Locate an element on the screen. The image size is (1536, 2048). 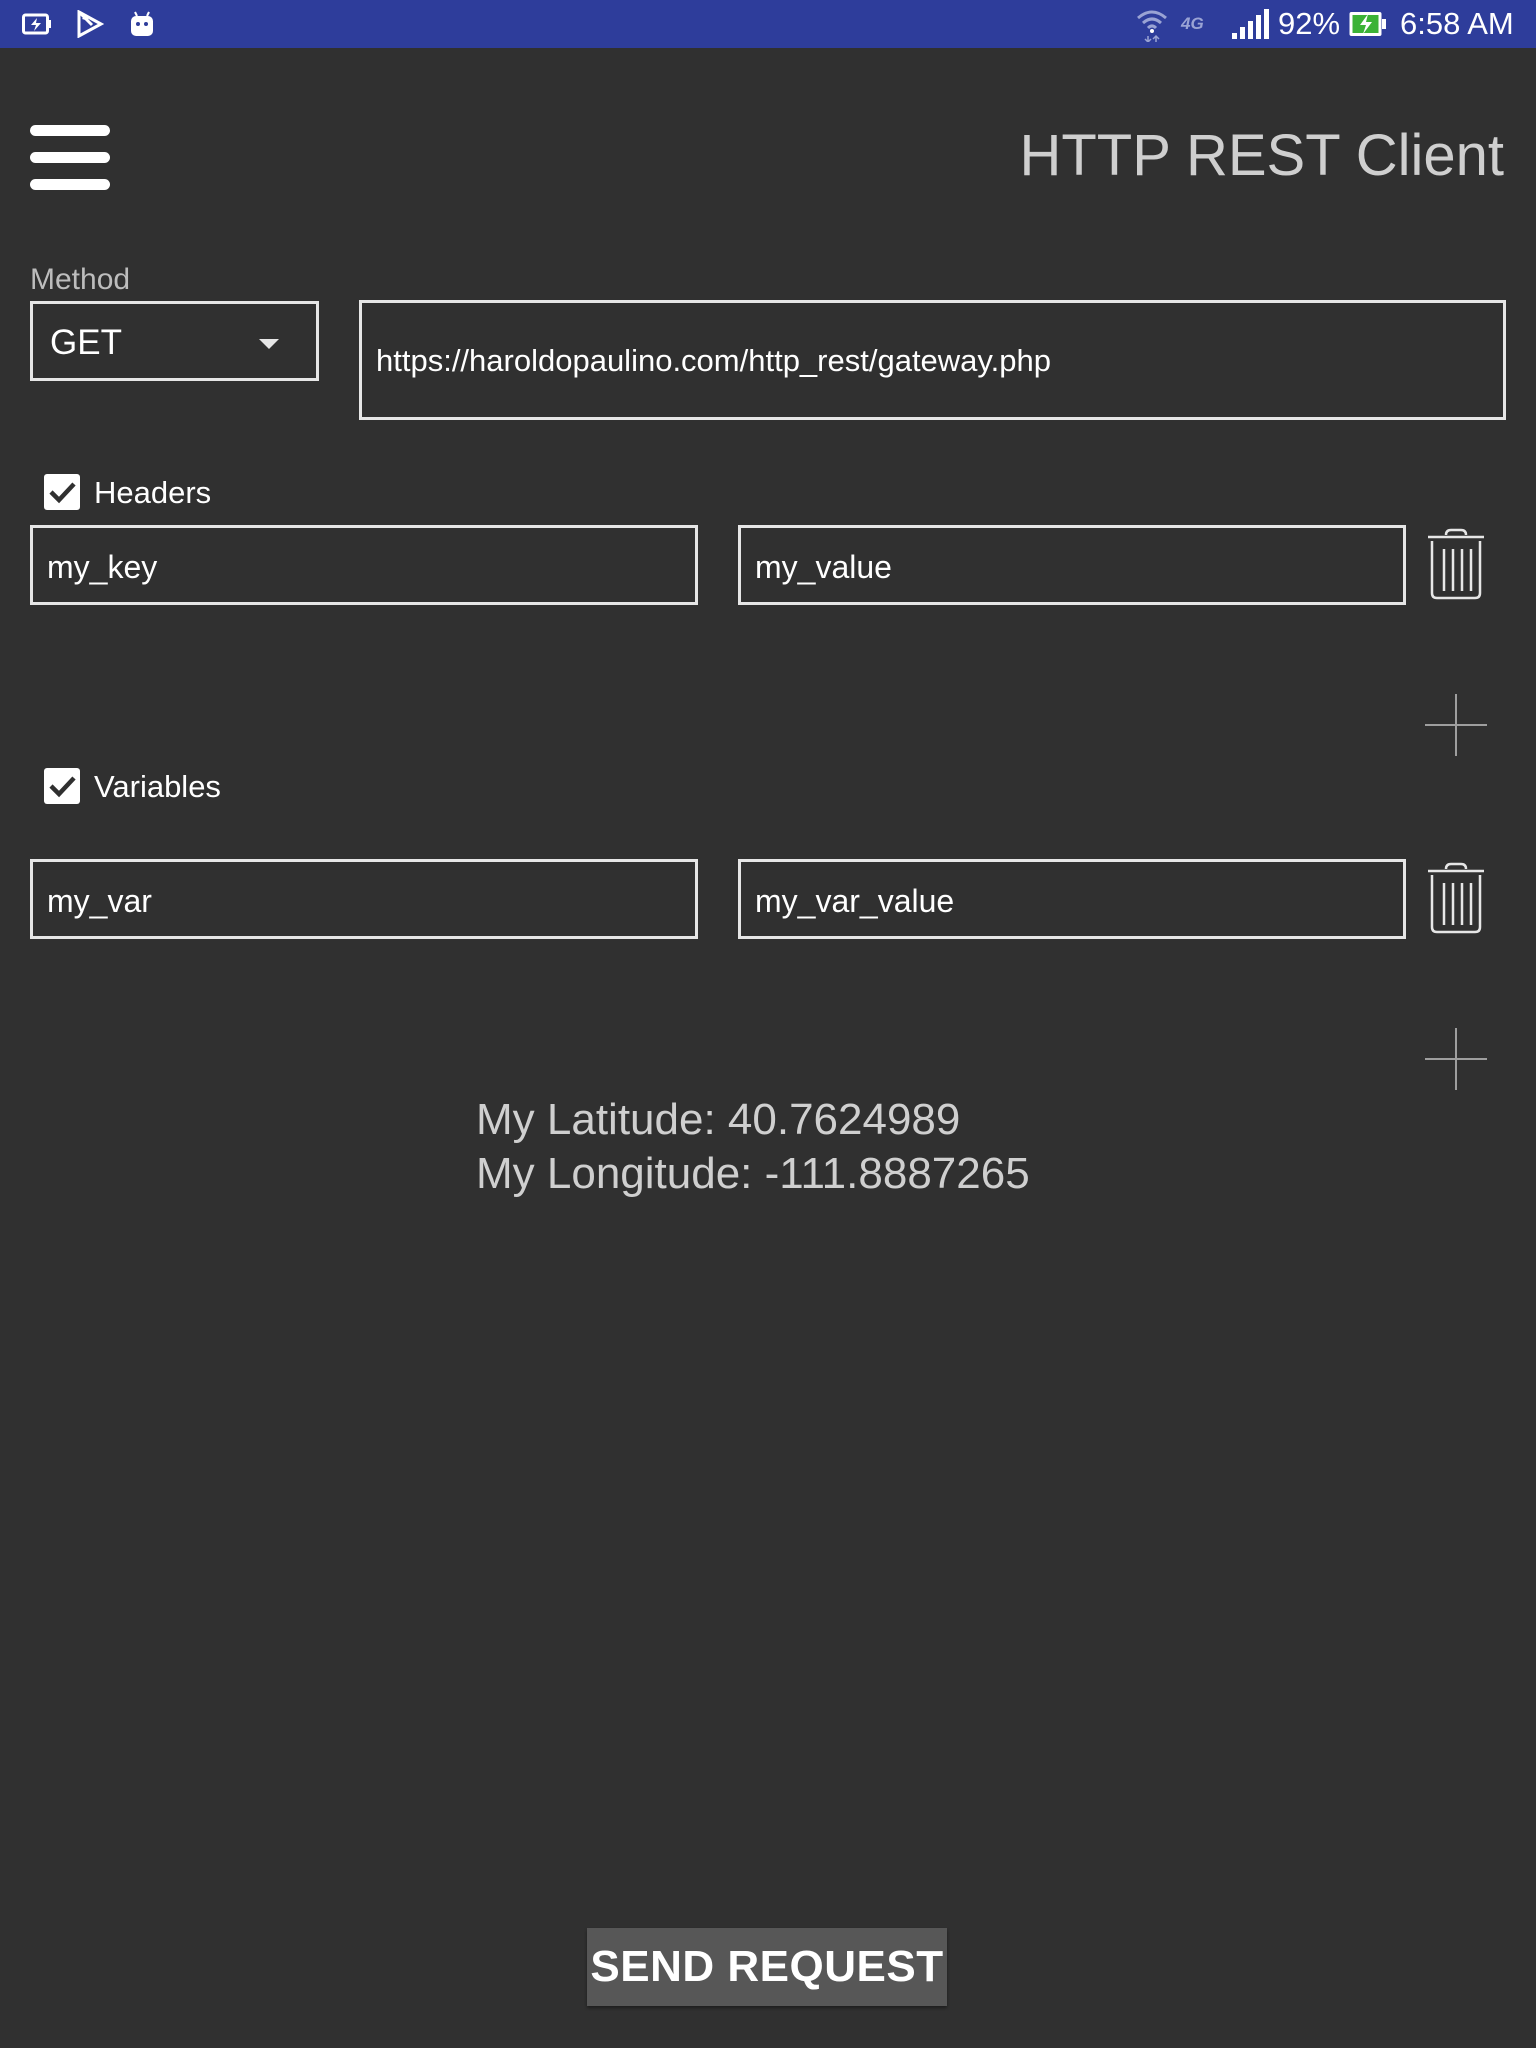
method-dropdown: GET is located at coordinates (174, 341).